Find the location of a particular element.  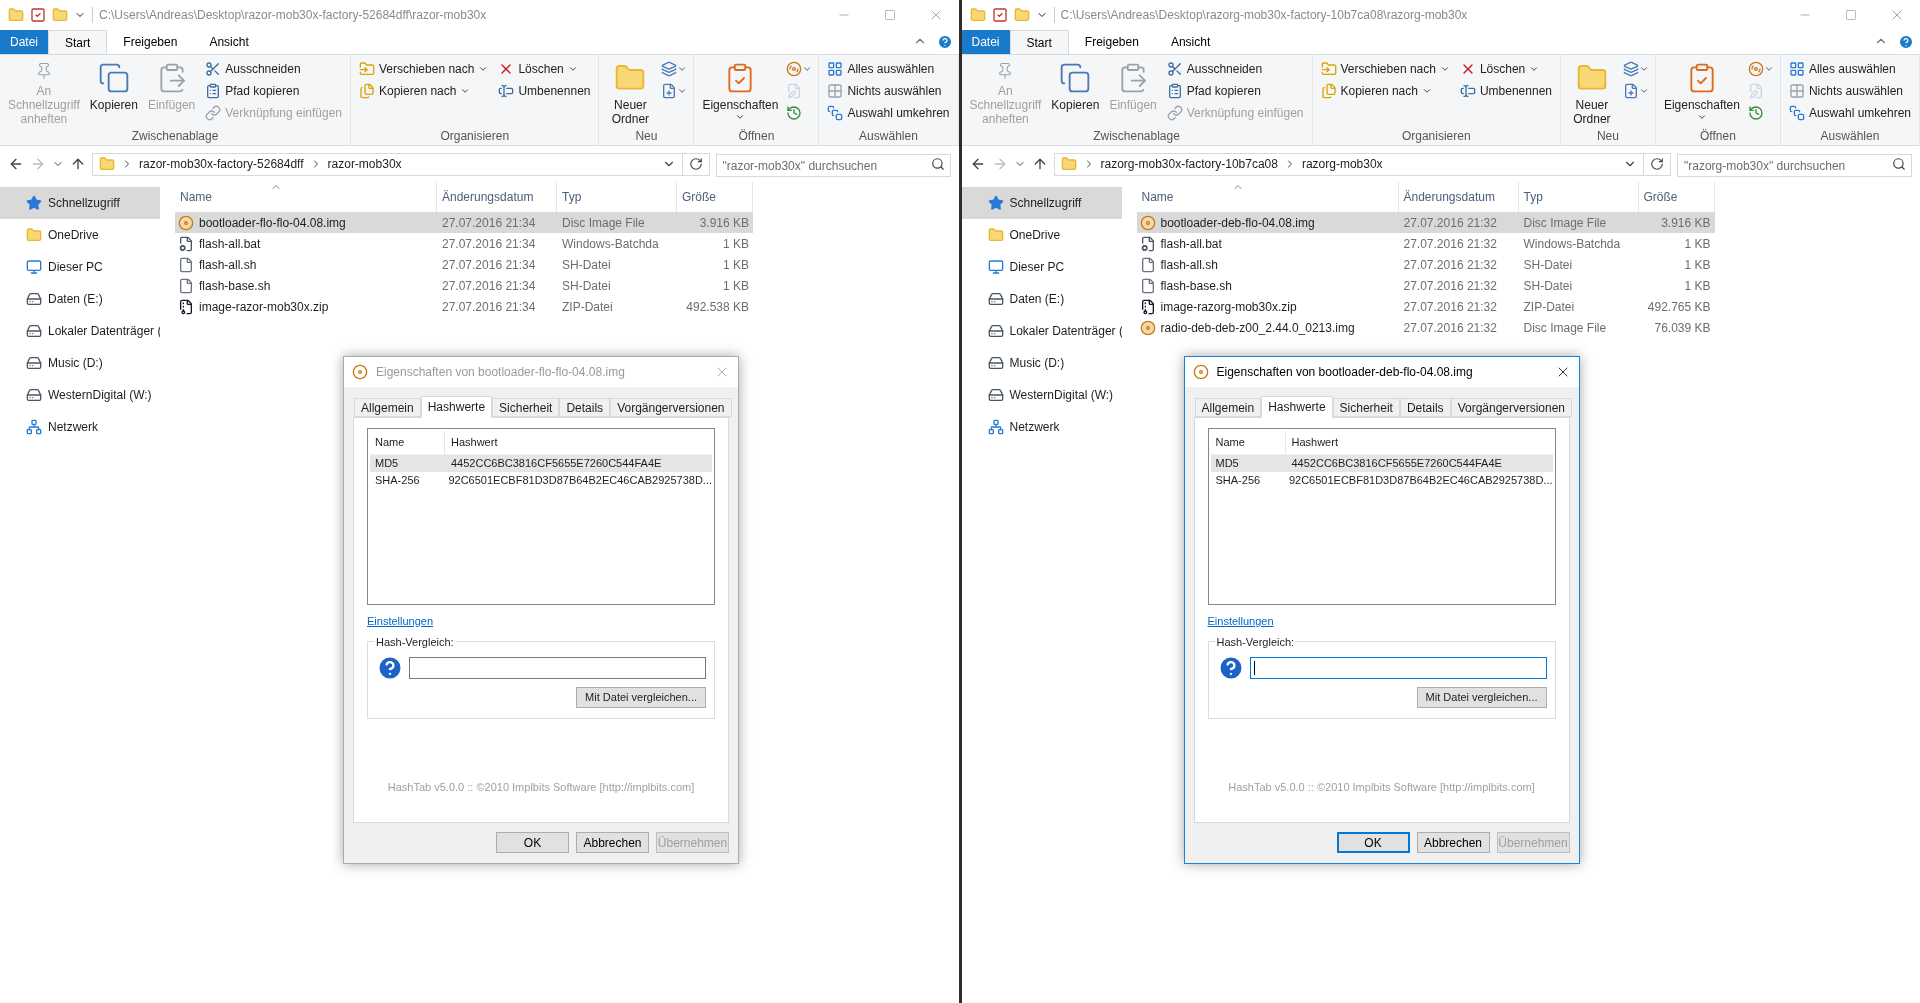

file-row: flash-base.sh 27.07.2016 21:34 SH-Datei 1 KB is located at coordinates (464, 285).